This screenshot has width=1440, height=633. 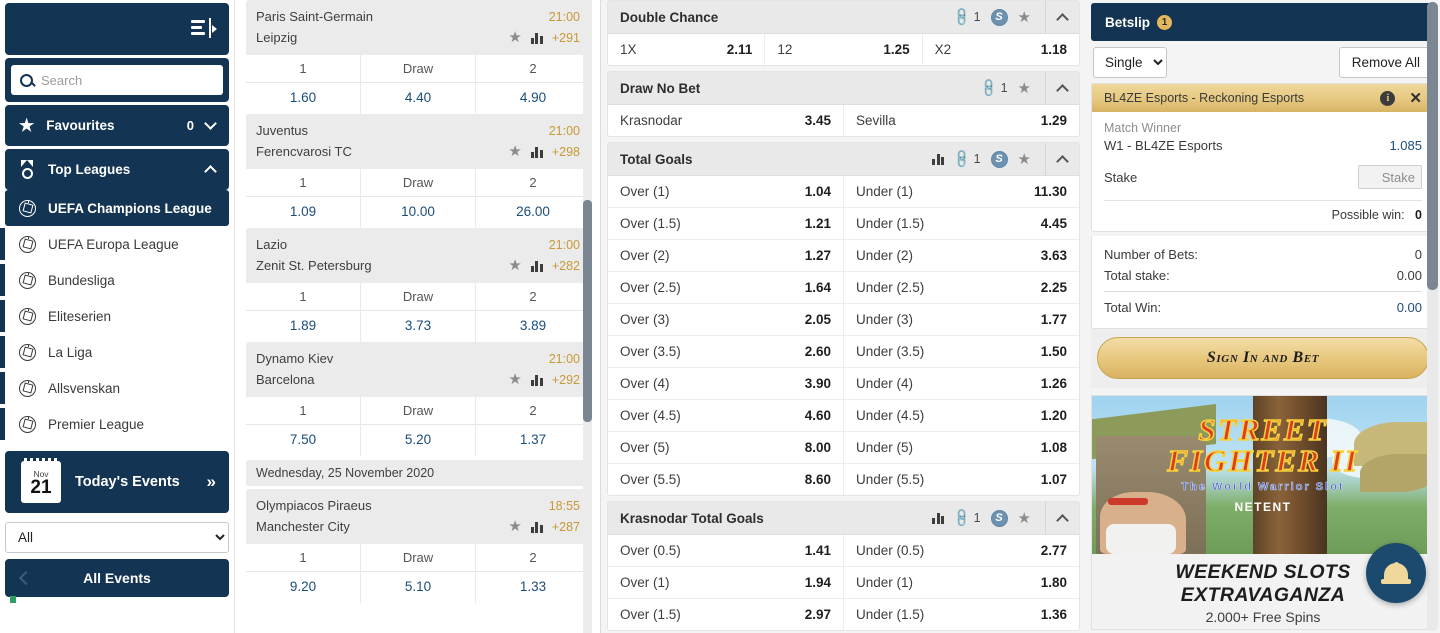 I want to click on match-header: Paris Saint-Germain 21:00 Leipzig ★ +291, so click(x=418, y=27).